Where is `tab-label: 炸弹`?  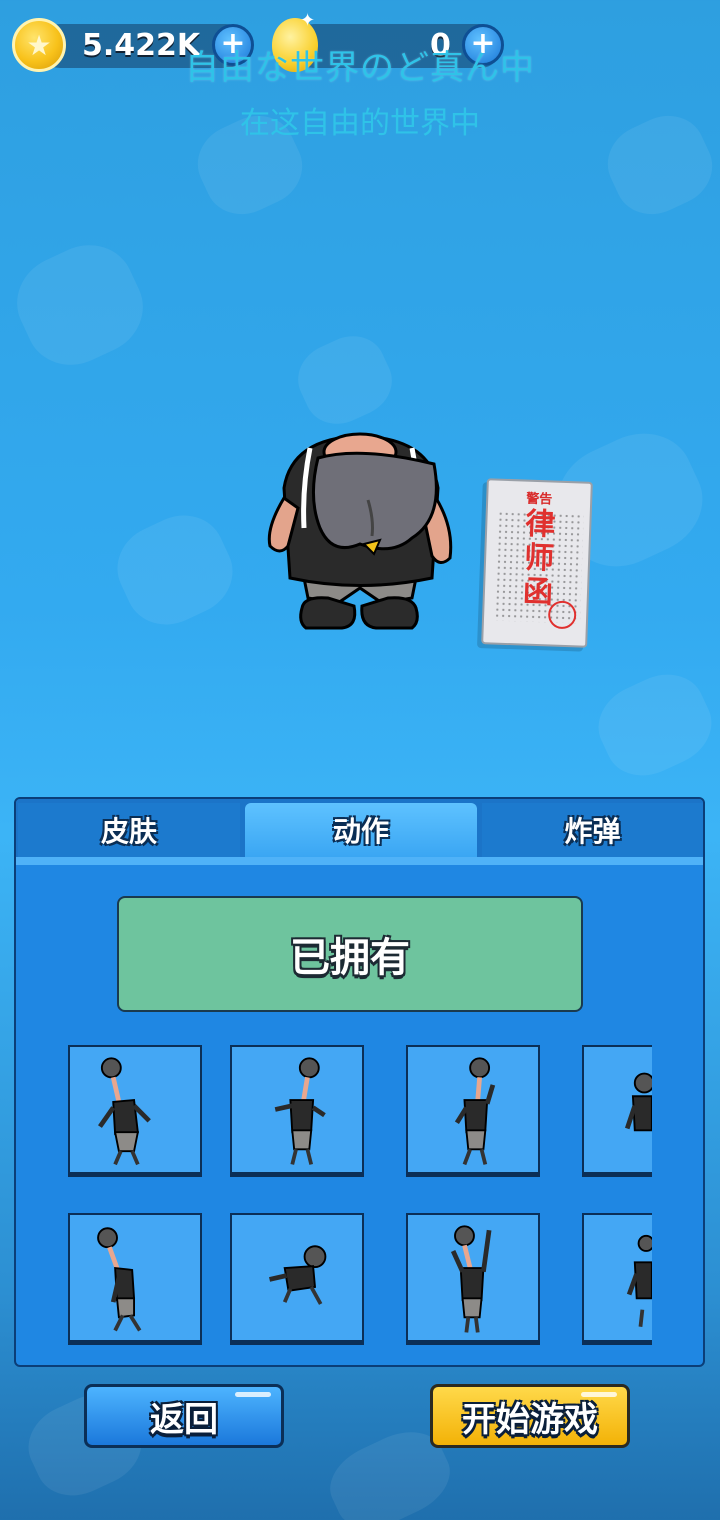 tab-label: 炸弹 is located at coordinates (592, 831).